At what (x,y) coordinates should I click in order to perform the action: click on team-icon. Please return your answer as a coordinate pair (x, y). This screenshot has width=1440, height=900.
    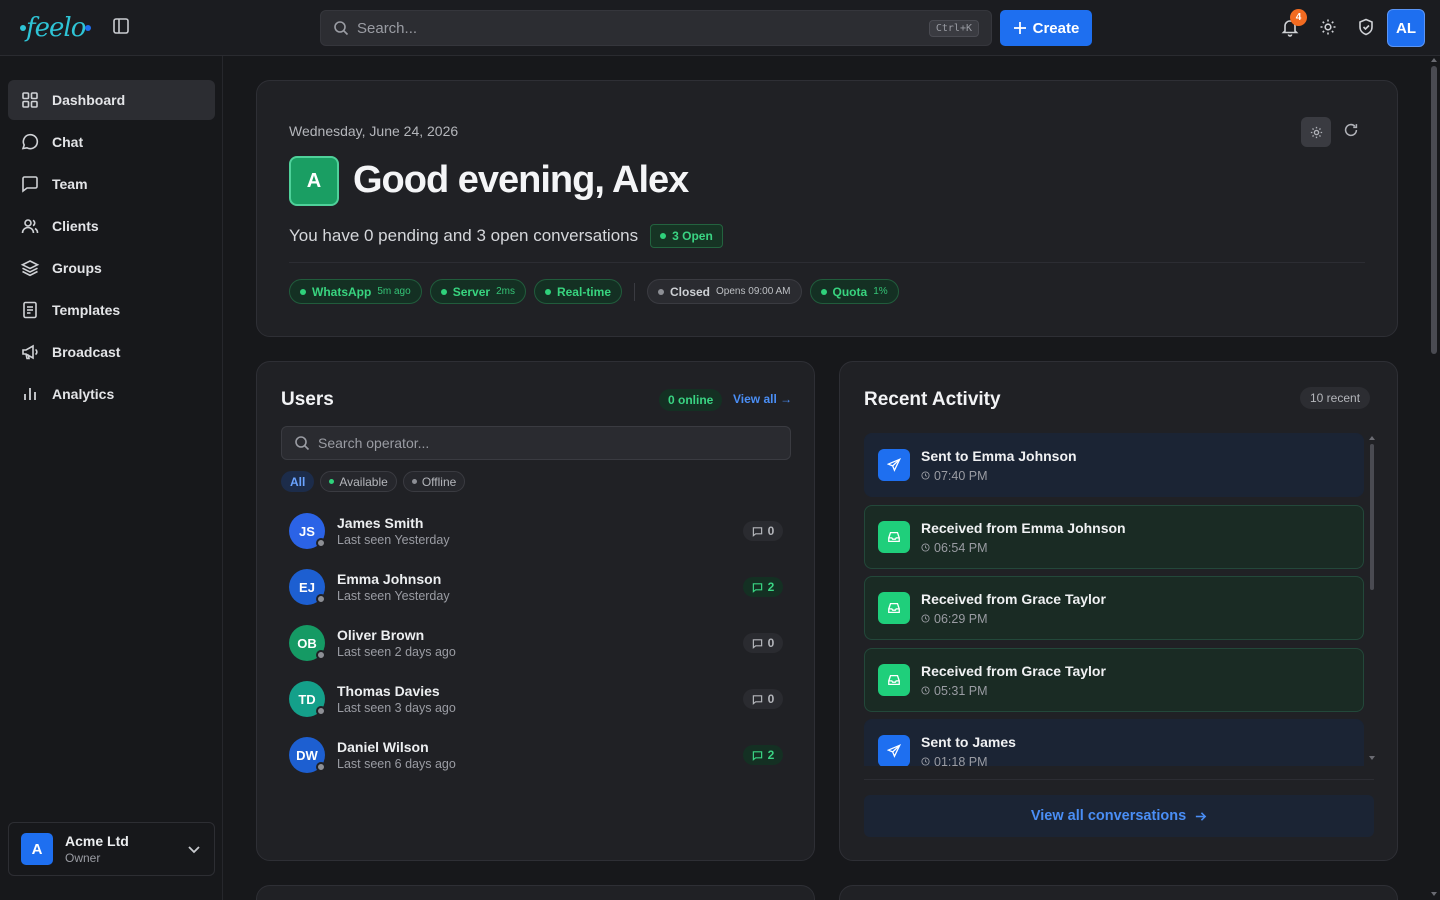
    Looking at the image, I should click on (30, 184).